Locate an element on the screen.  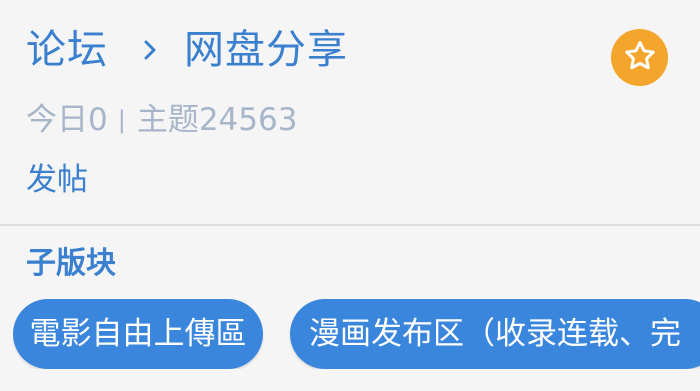
breadcrumb: 论坛 网盘分享 is located at coordinates (187, 50).